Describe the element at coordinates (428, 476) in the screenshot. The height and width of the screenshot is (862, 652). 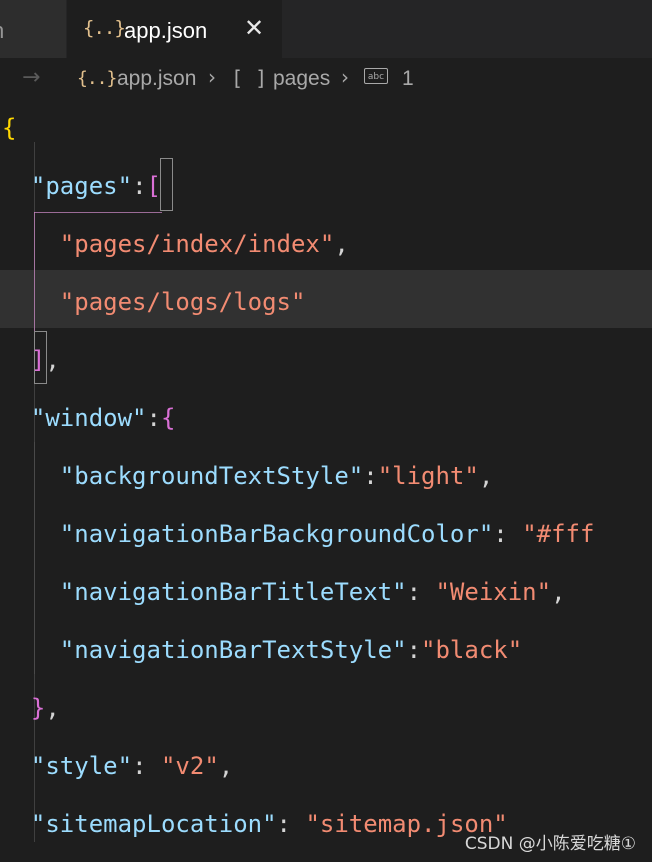
I see `code-token: "light"` at that location.